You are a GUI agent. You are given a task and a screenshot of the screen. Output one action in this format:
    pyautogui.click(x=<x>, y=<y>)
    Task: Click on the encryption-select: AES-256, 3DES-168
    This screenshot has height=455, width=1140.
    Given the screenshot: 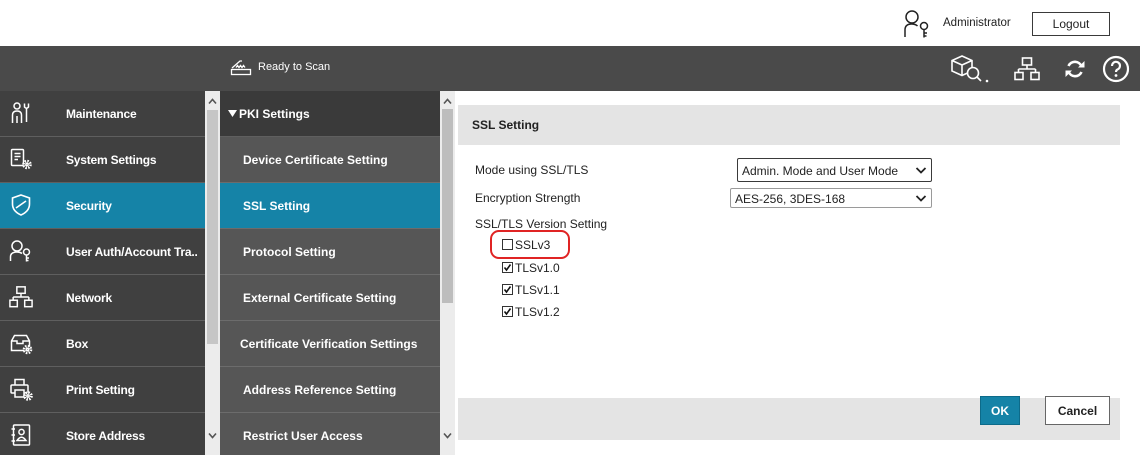 What is the action you would take?
    pyautogui.click(x=831, y=198)
    